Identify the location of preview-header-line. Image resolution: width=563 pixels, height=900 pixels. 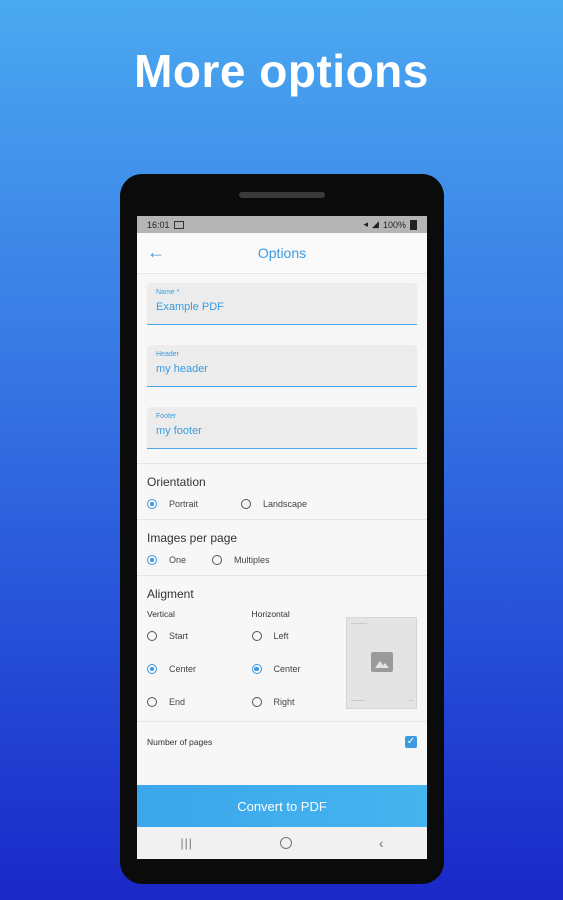
(359, 623).